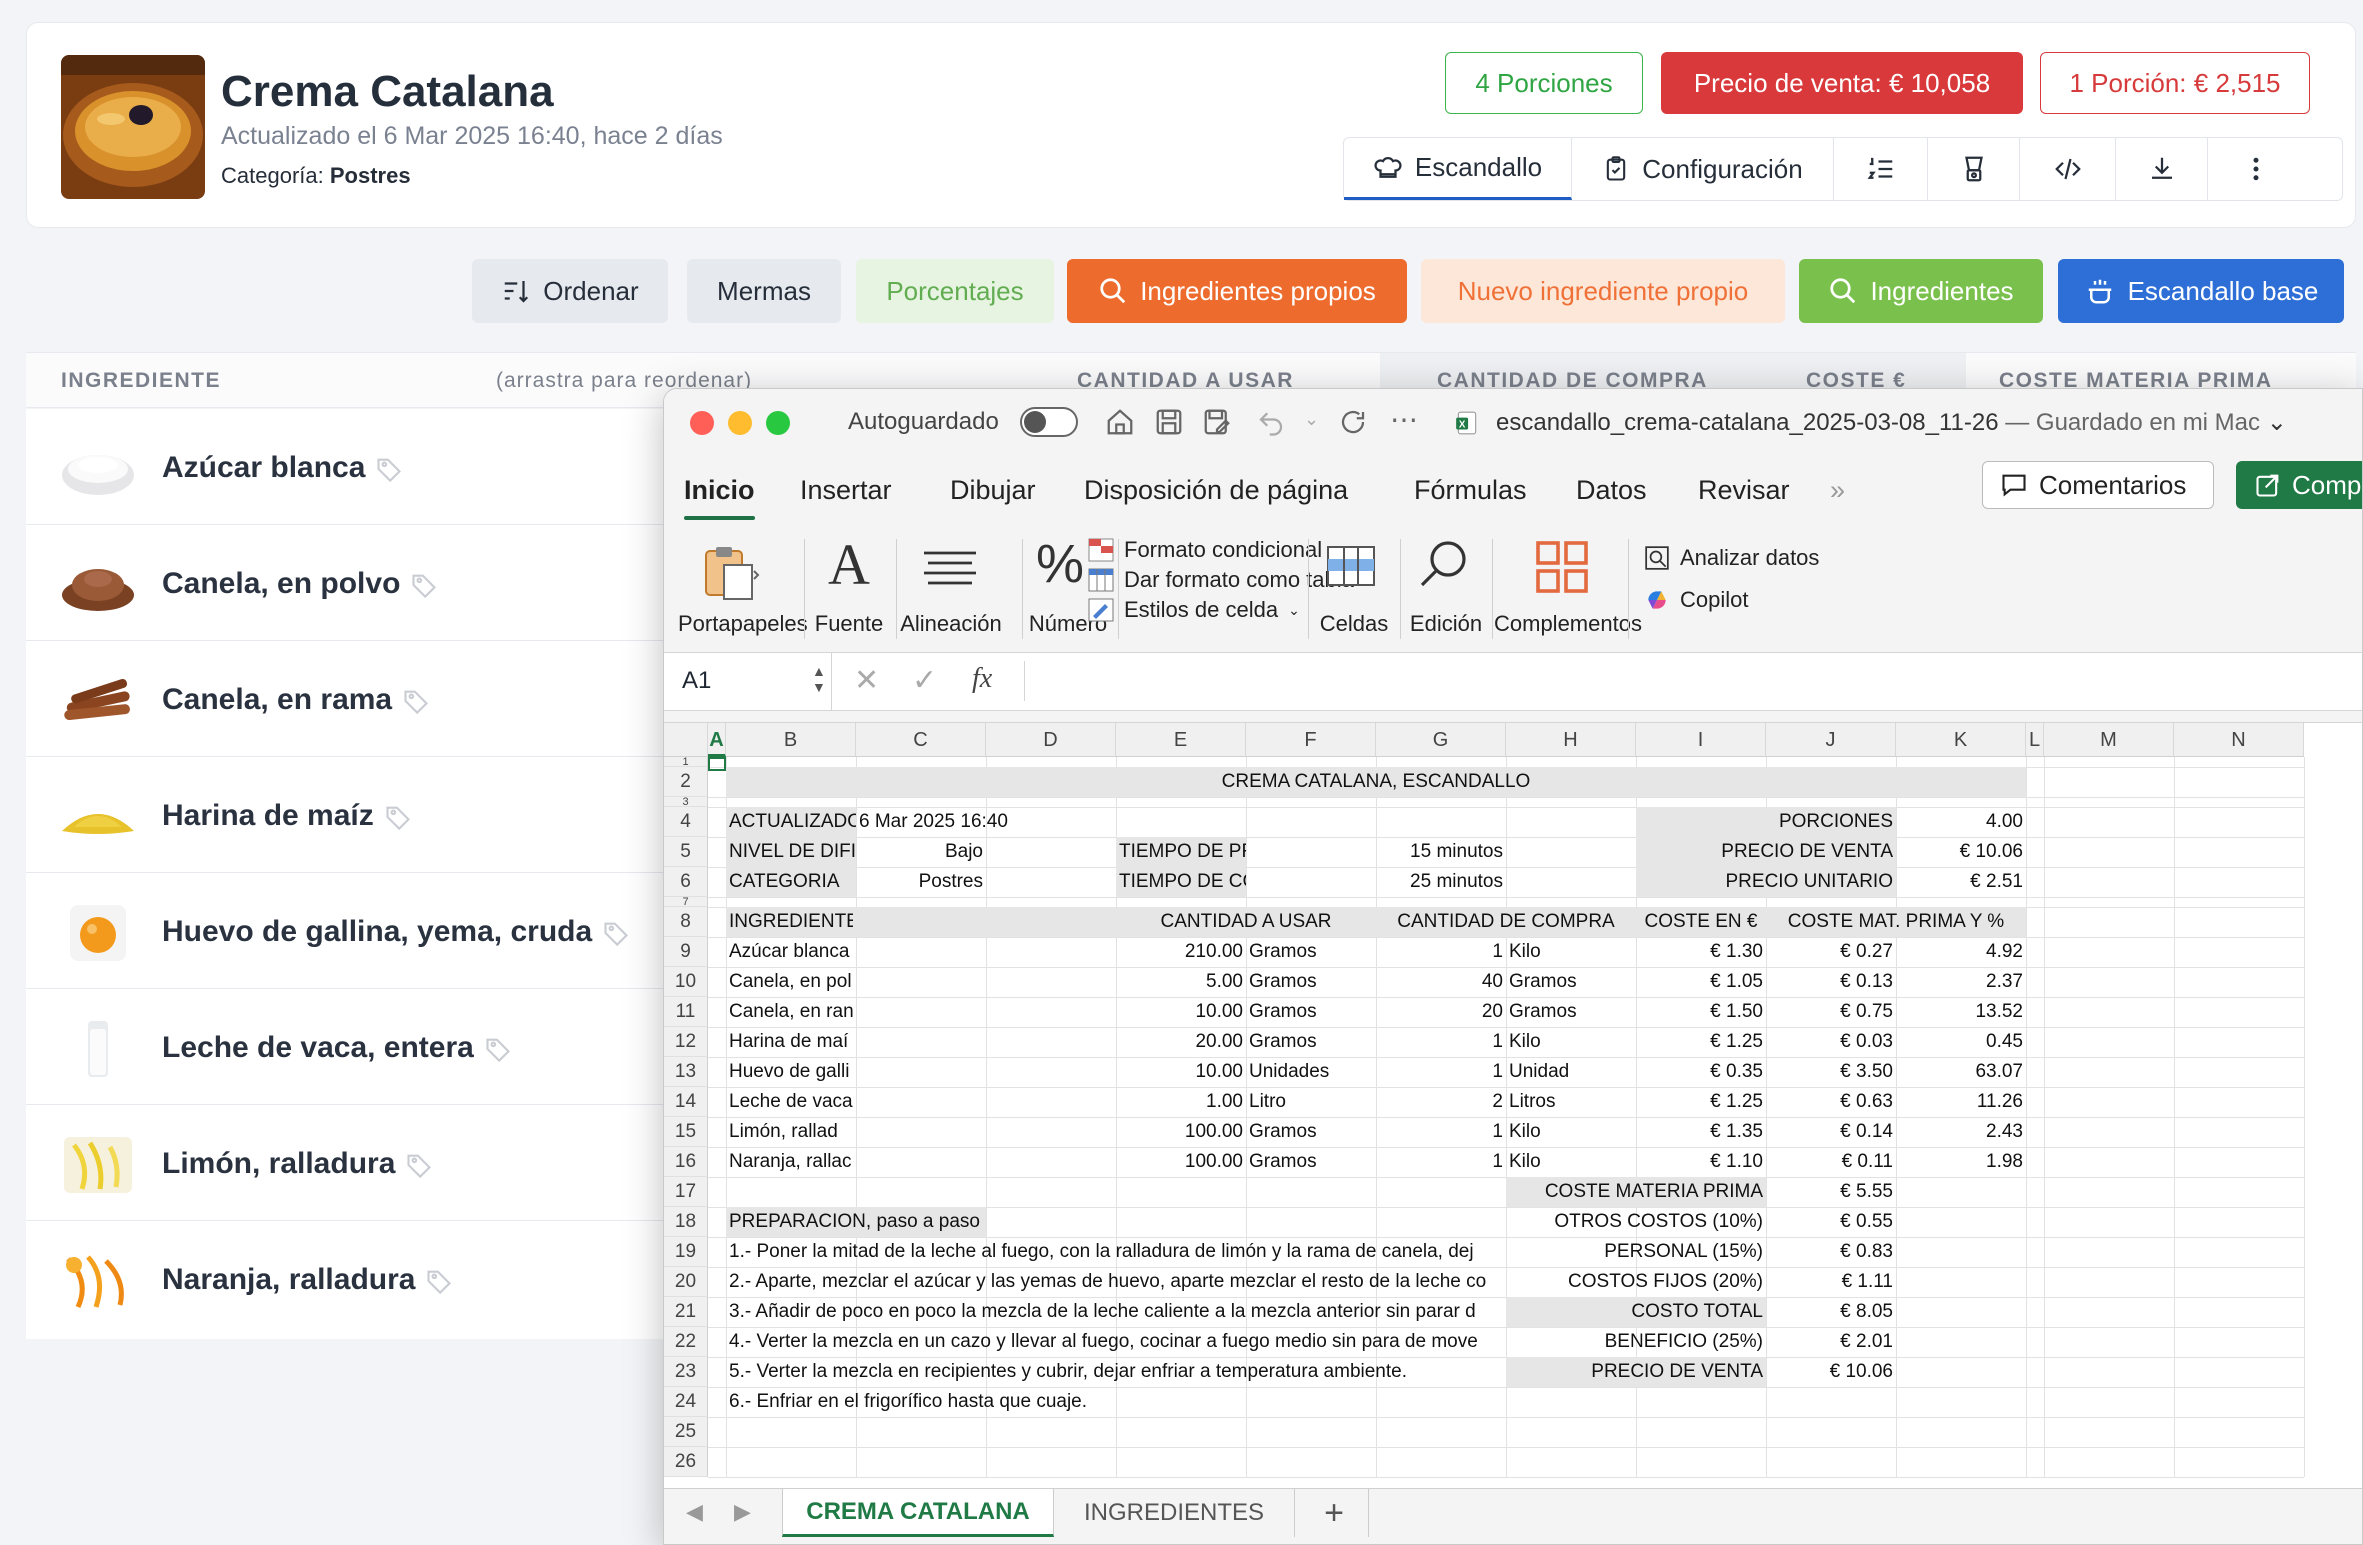  What do you see at coordinates (849, 589) in the screenshot?
I see `font-group: A Fuente` at bounding box center [849, 589].